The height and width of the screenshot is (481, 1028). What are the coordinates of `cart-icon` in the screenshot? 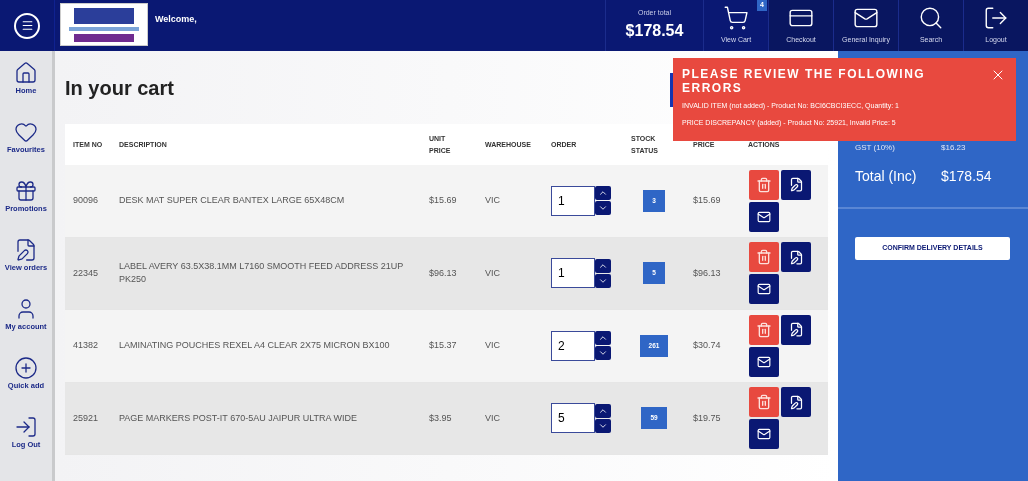 It's located at (736, 17).